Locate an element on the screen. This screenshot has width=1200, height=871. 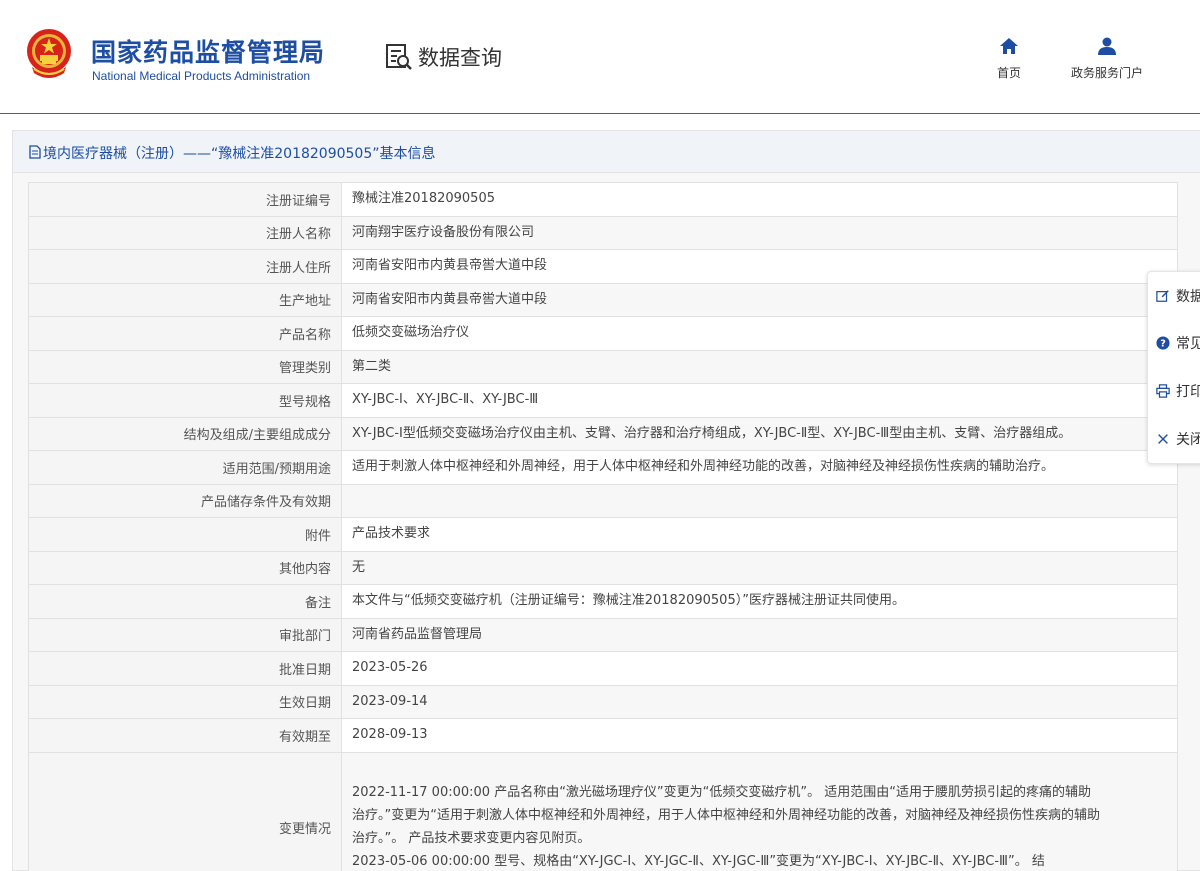
row-label: 管理类别 is located at coordinates (185, 366).